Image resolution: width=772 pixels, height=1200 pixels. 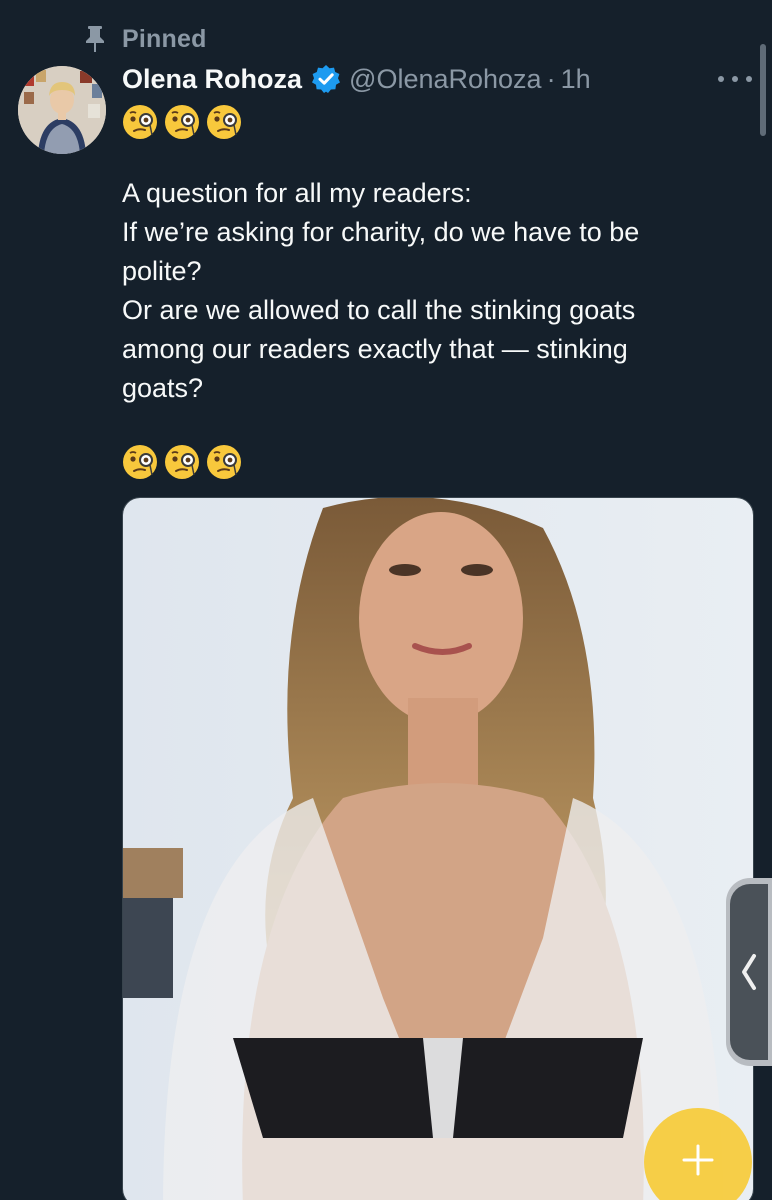 I want to click on pinned-indicator: Pinned, so click(x=145, y=39).